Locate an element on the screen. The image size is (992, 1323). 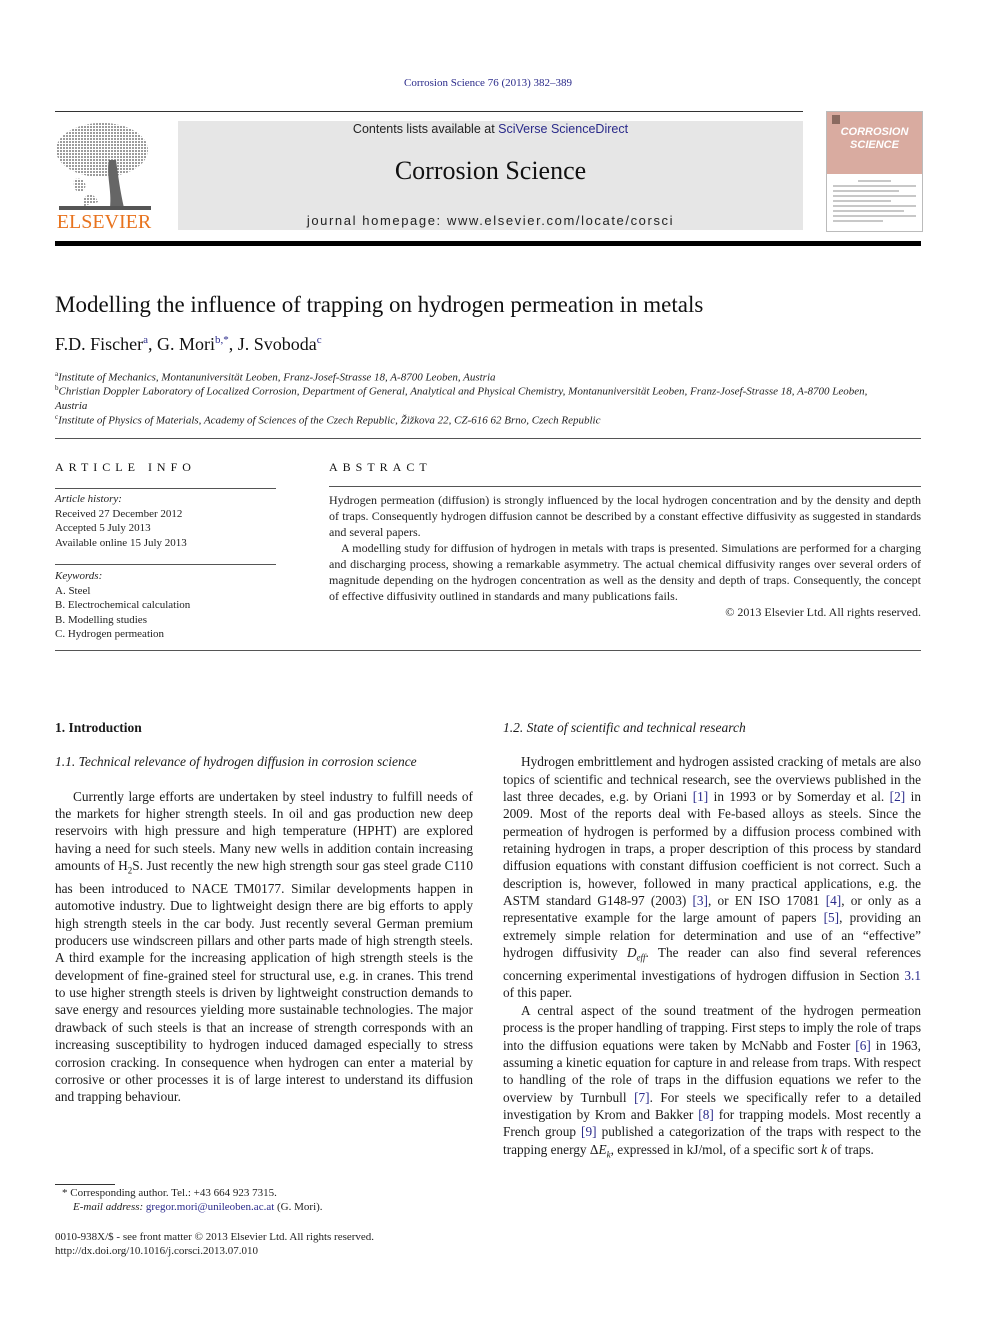
journal-cover-thumbnail: CORROSION SCIENCE is located at coordinates (874, 171).